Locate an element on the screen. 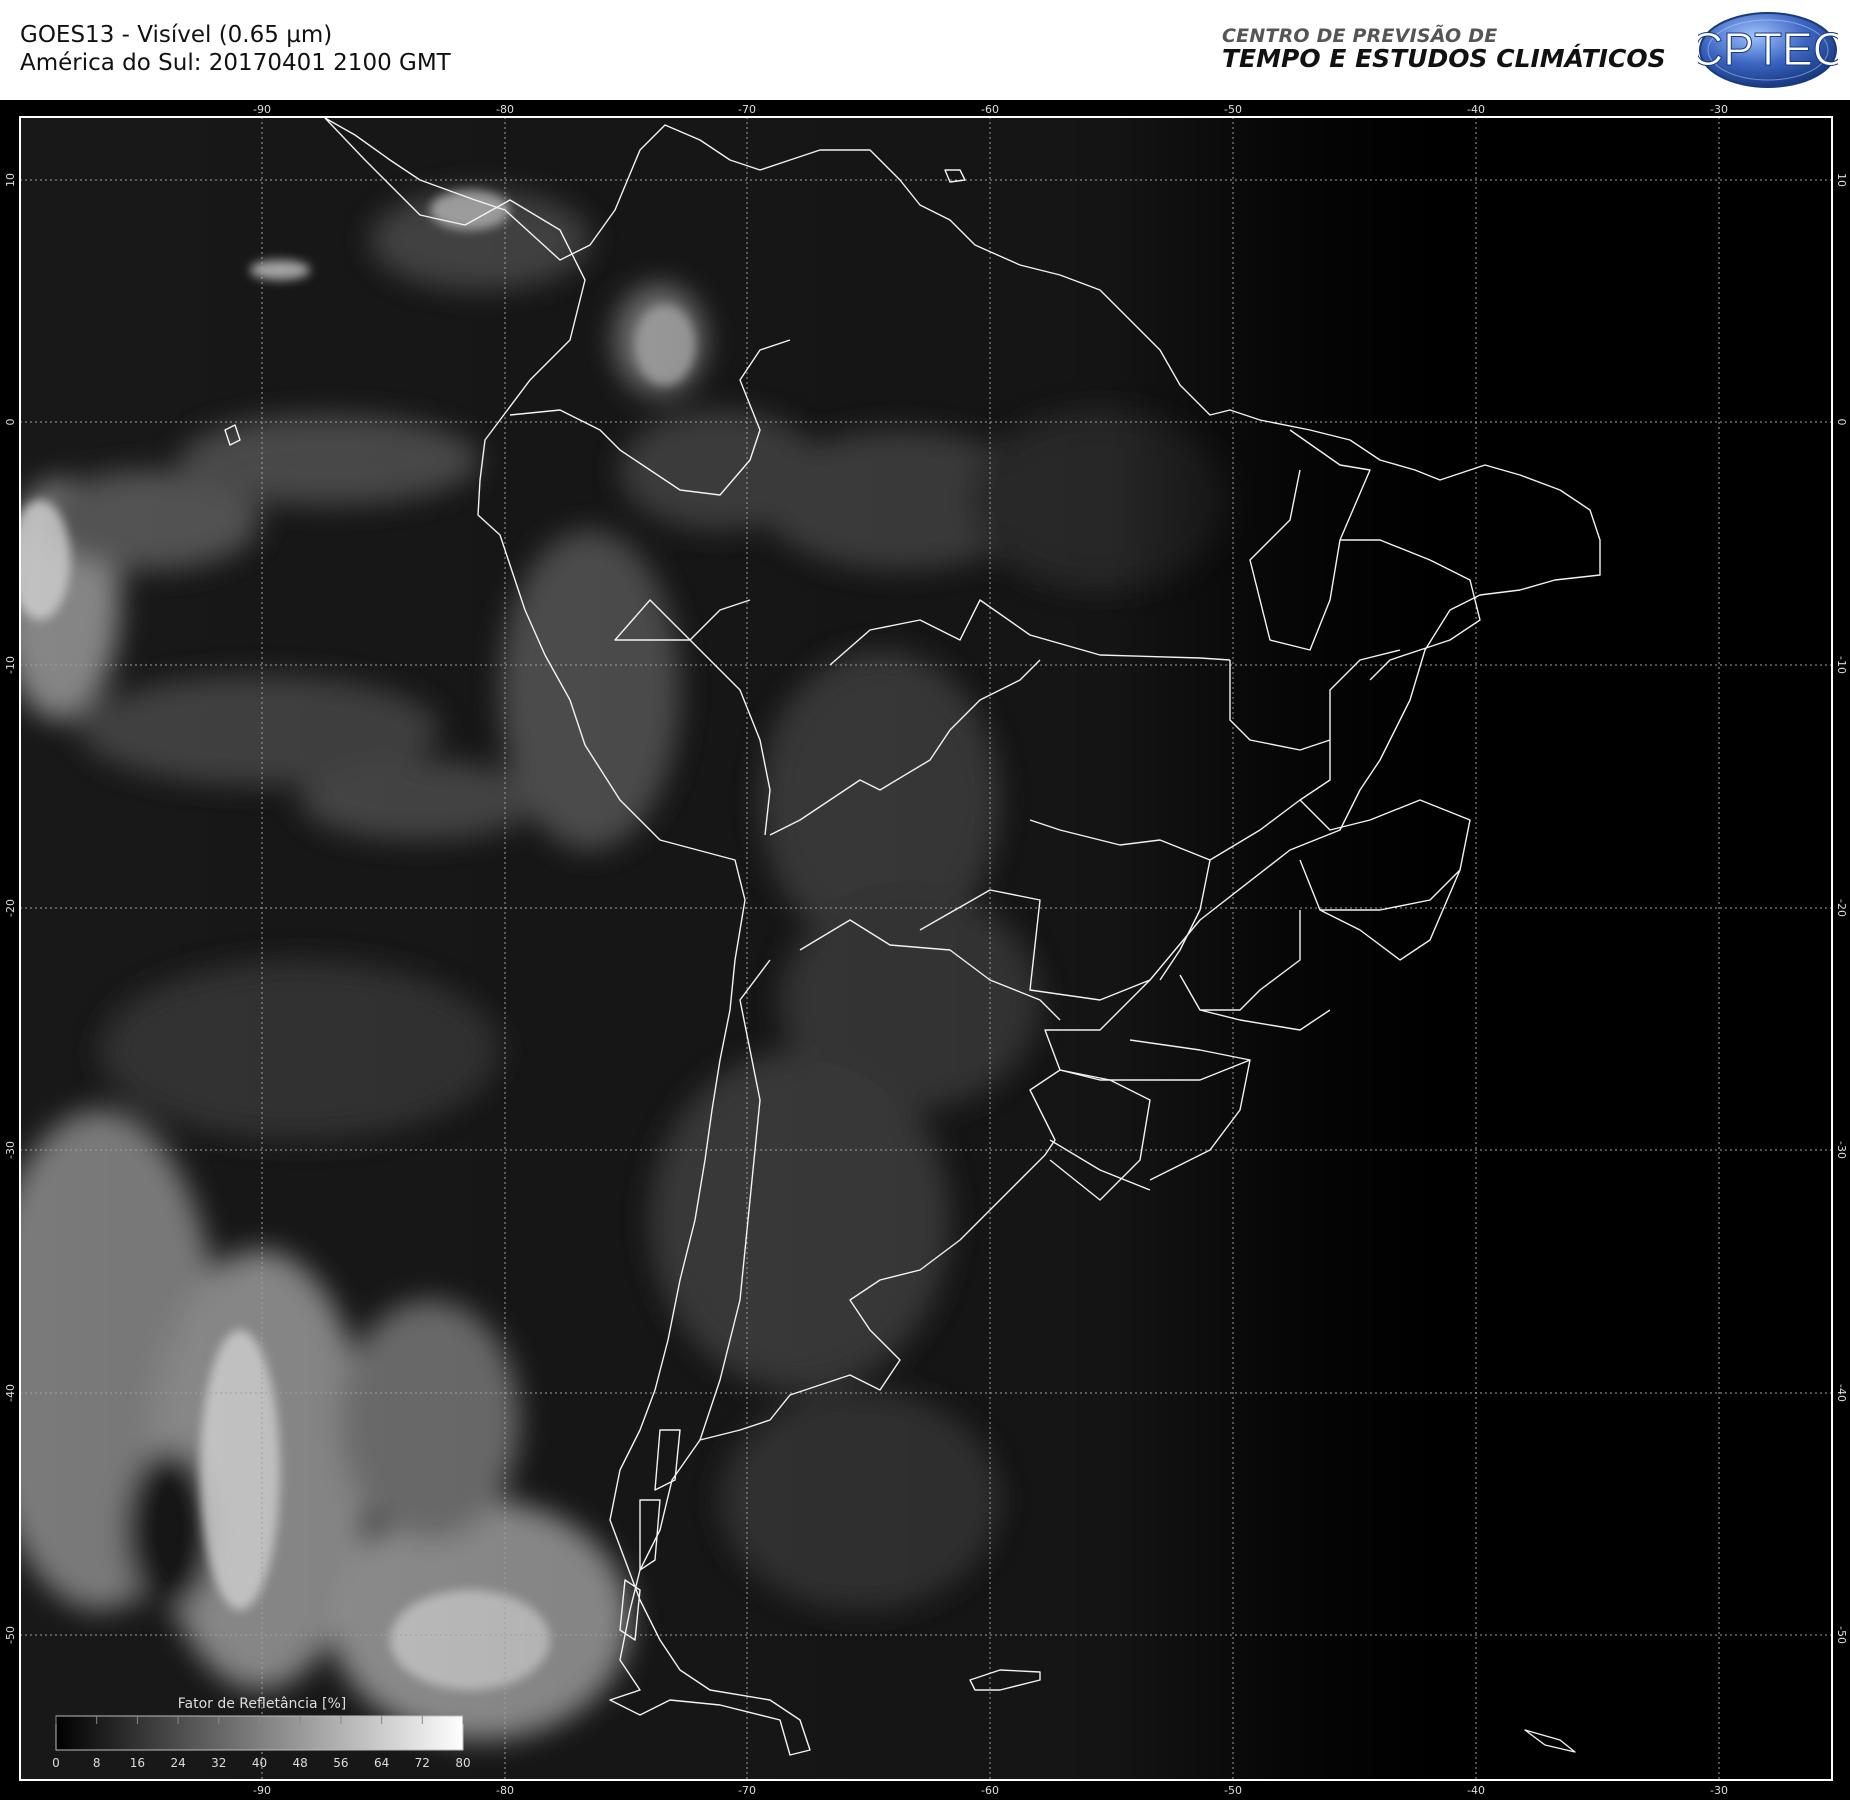 The height and width of the screenshot is (1800, 1850). lon-label-bottom: -50 is located at coordinates (1233, 1790).